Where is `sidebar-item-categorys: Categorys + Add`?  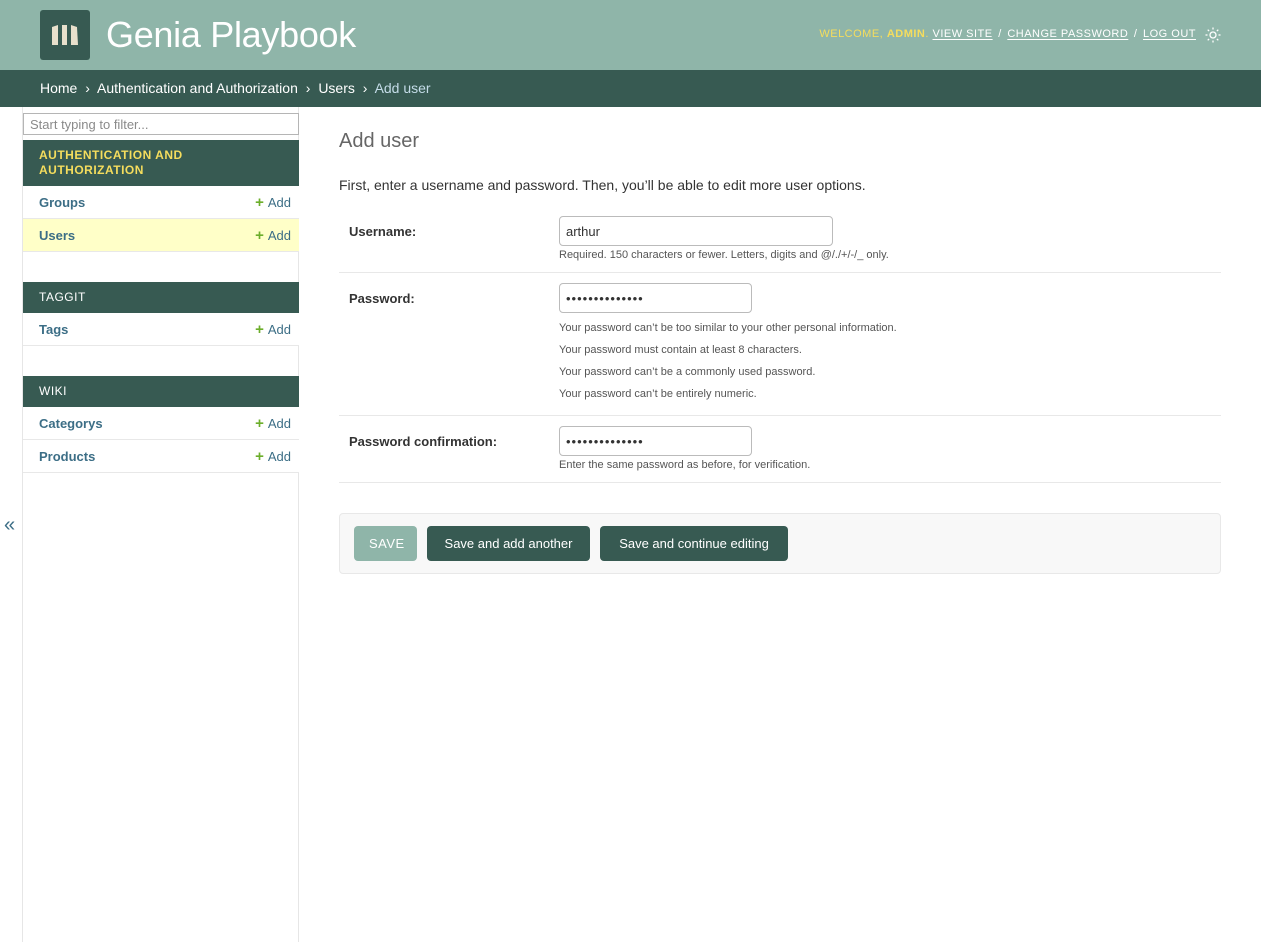
sidebar-item-categorys: Categorys + Add is located at coordinates (161, 423).